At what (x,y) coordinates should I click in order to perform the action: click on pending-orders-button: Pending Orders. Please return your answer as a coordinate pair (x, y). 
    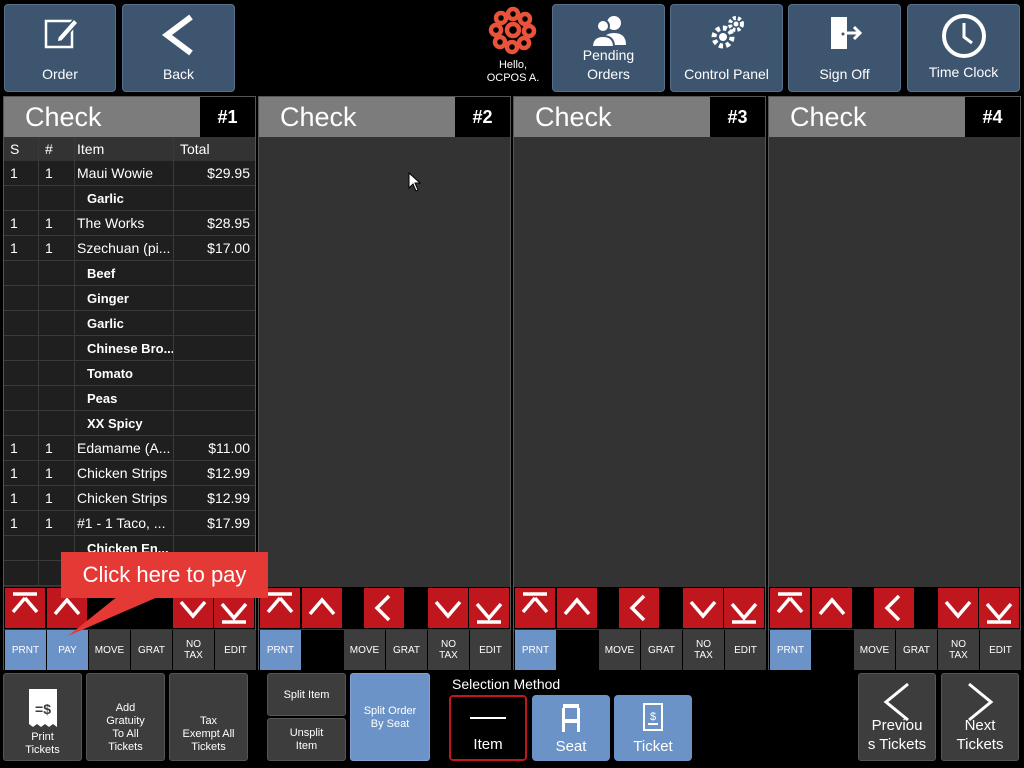
    Looking at the image, I should click on (608, 48).